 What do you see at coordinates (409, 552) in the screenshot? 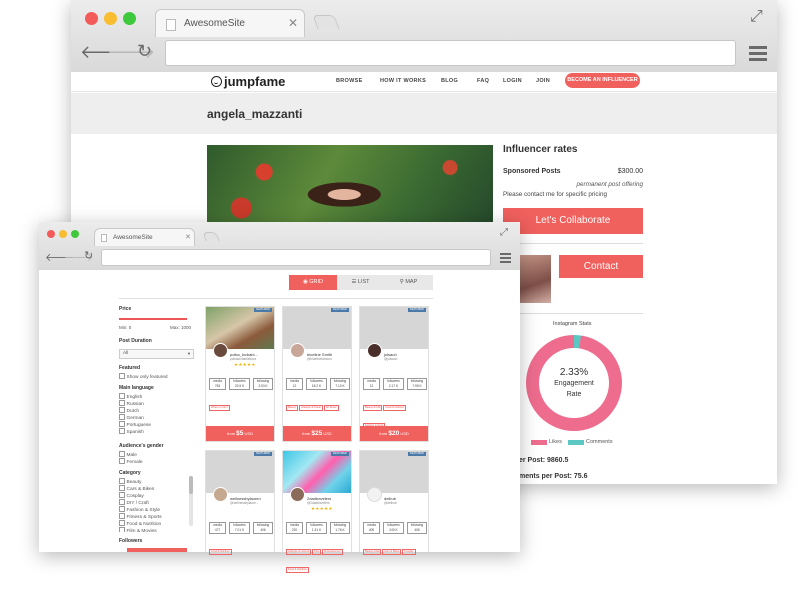
I see `category-tag: Cosplay` at bounding box center [409, 552].